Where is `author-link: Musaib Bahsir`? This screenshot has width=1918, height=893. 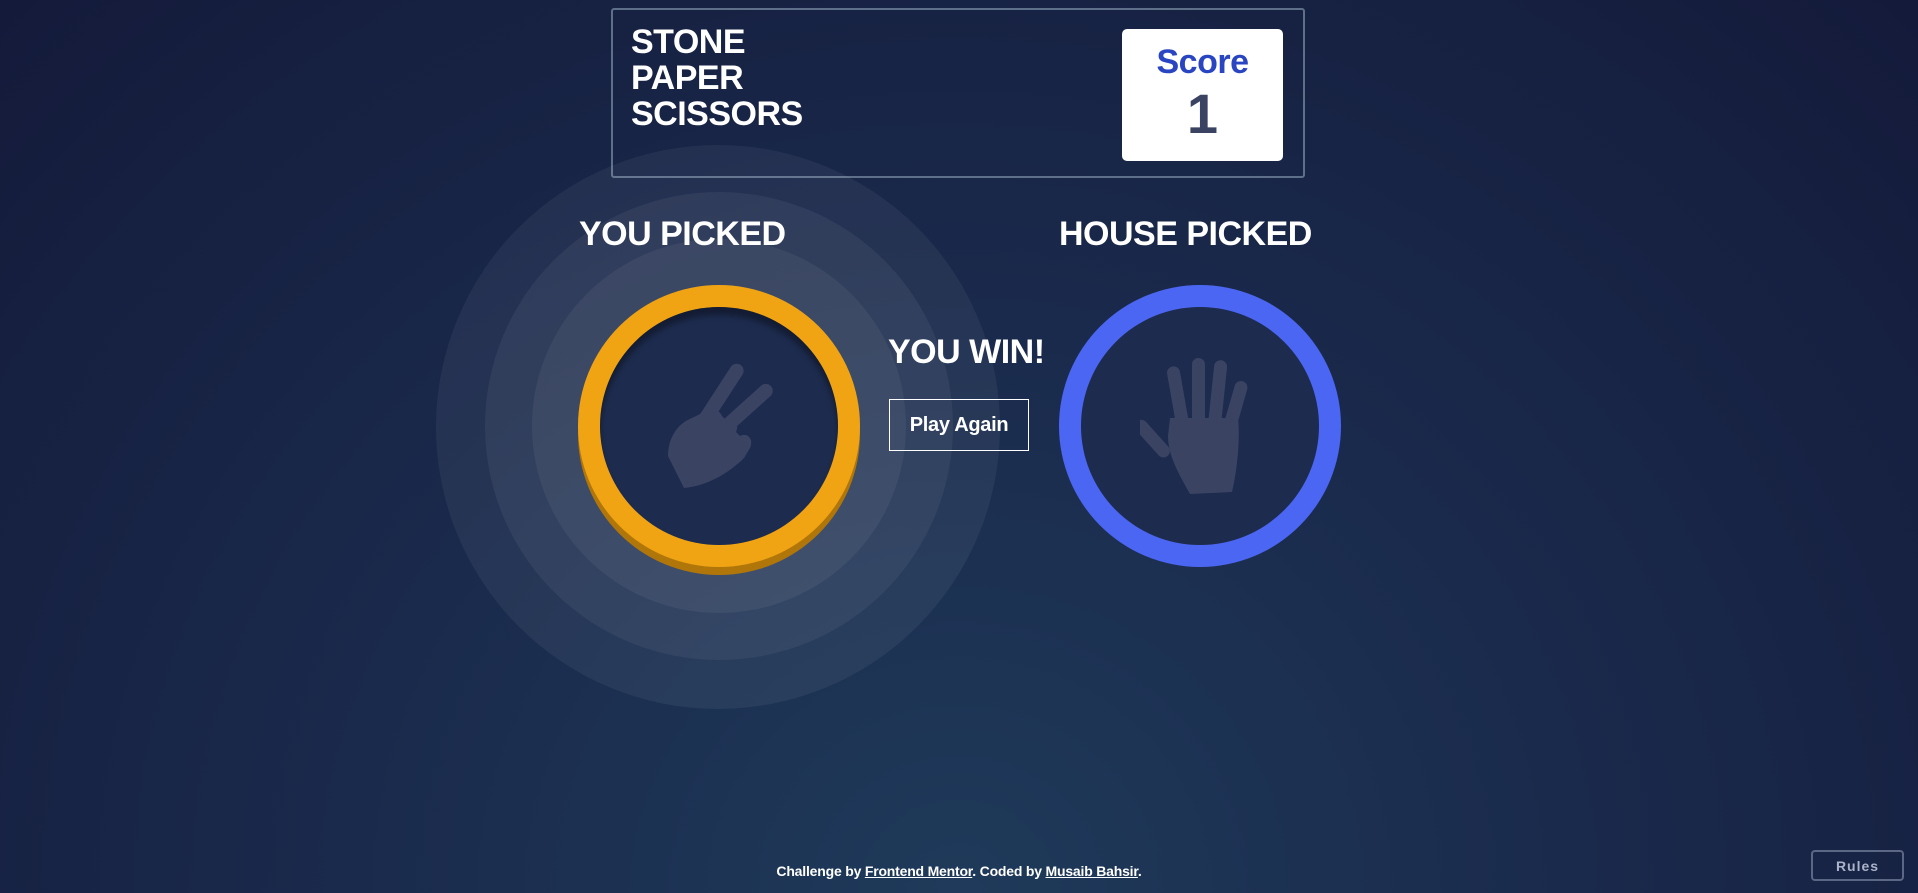
author-link: Musaib Bahsir is located at coordinates (1092, 871).